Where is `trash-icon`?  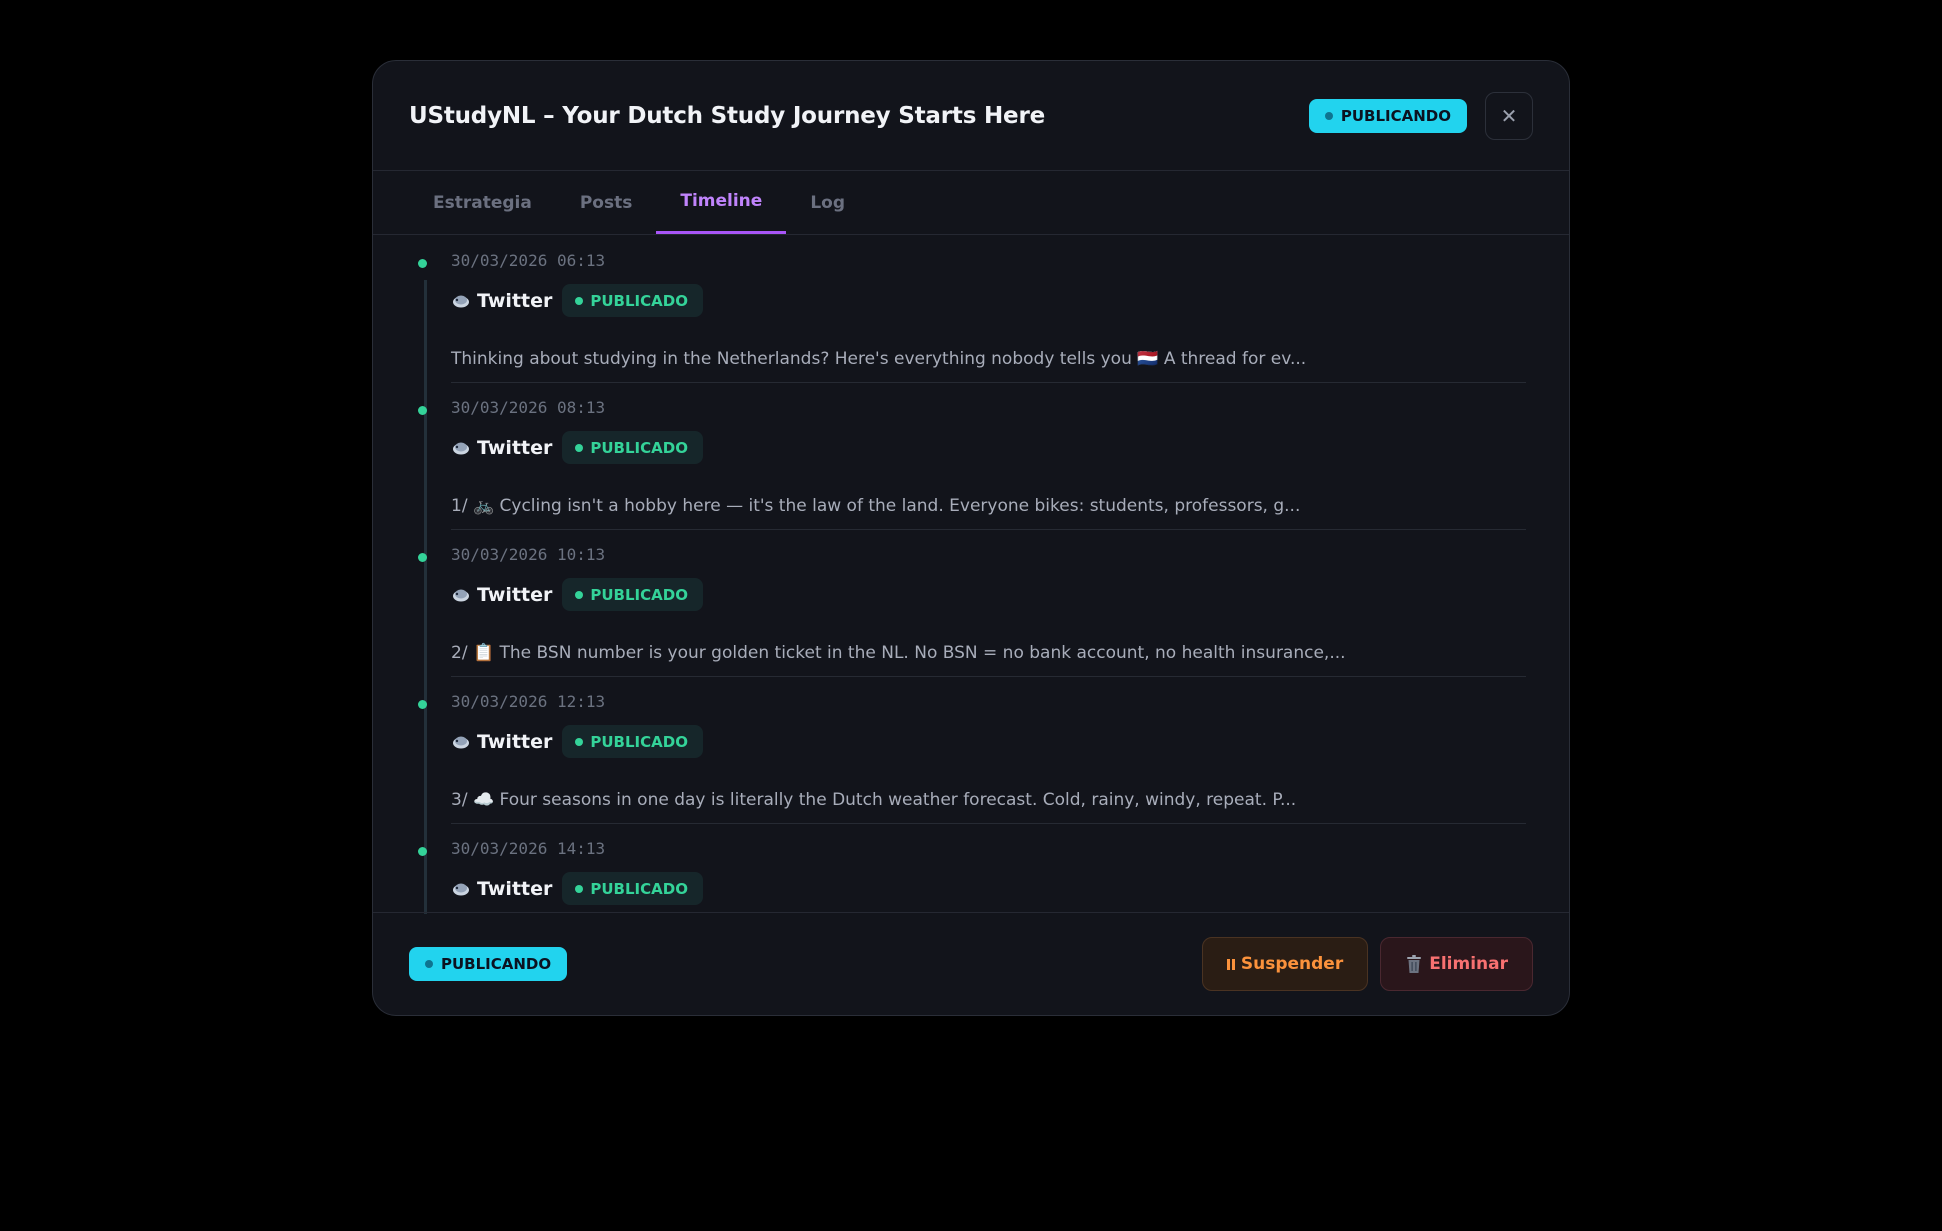
trash-icon is located at coordinates (1414, 964).